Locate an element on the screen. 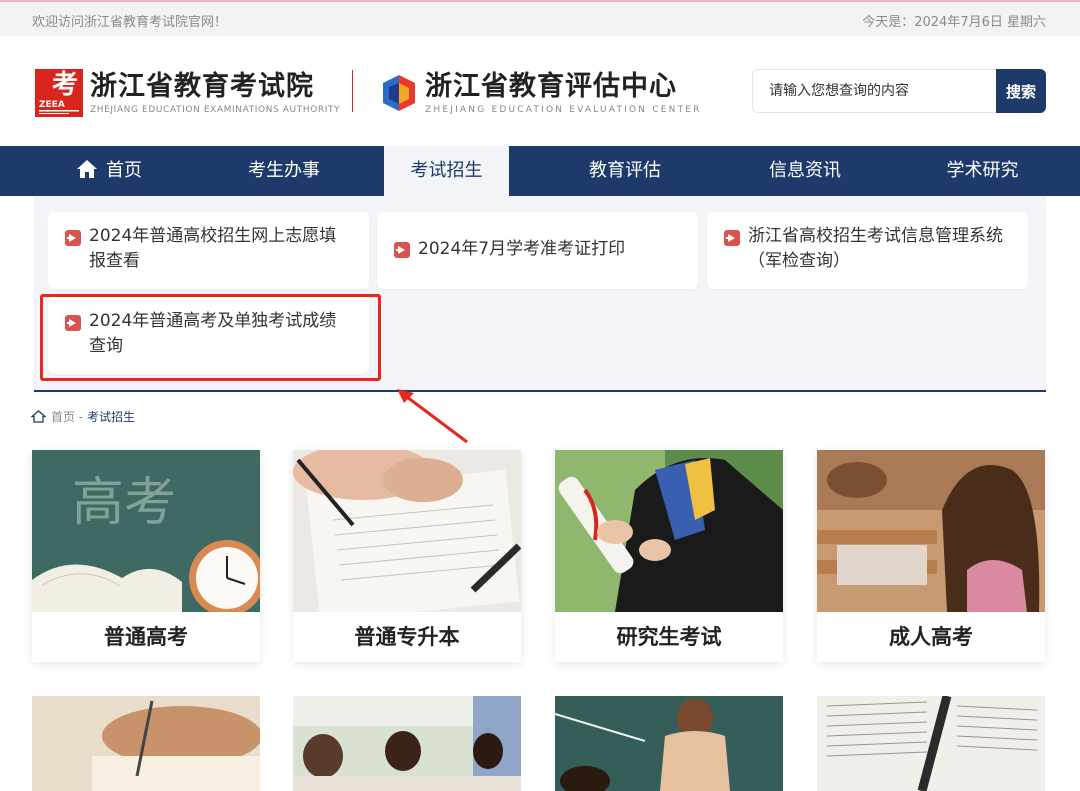 The height and width of the screenshot is (791, 1080). zeea-logo: 考 ZEEA is located at coordinates (59, 93).